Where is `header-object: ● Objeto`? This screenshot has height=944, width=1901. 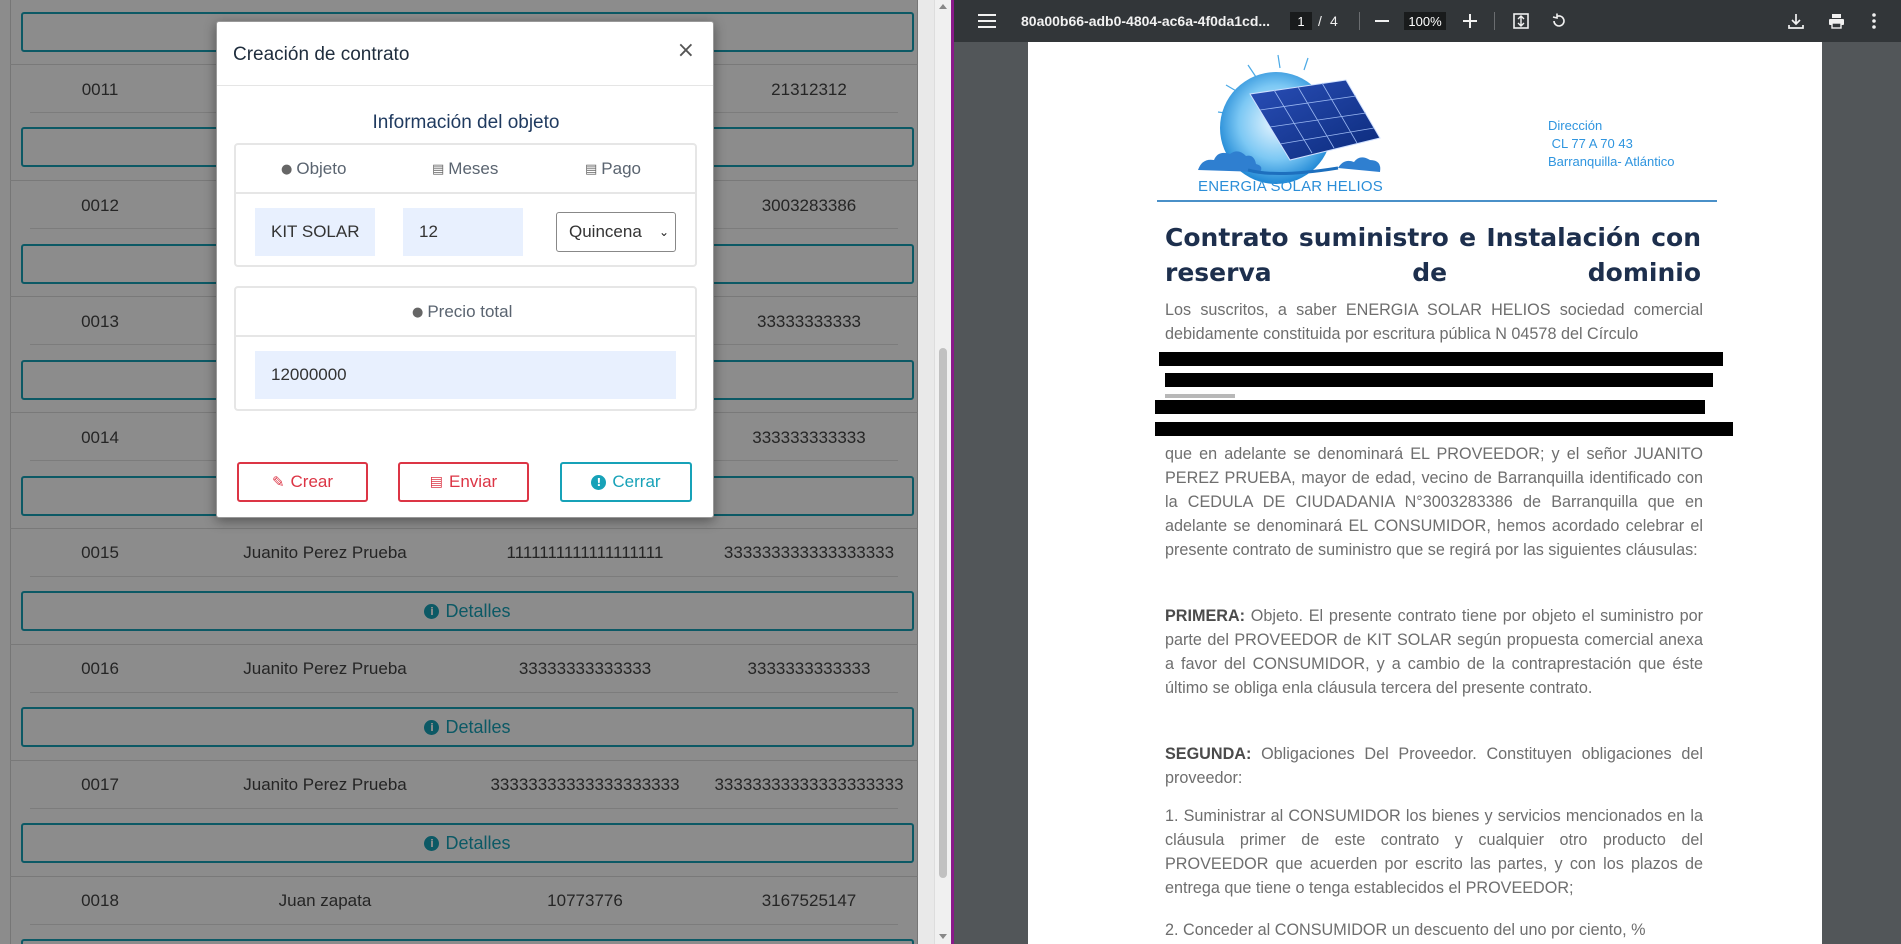
header-object: ● Objeto is located at coordinates (313, 169).